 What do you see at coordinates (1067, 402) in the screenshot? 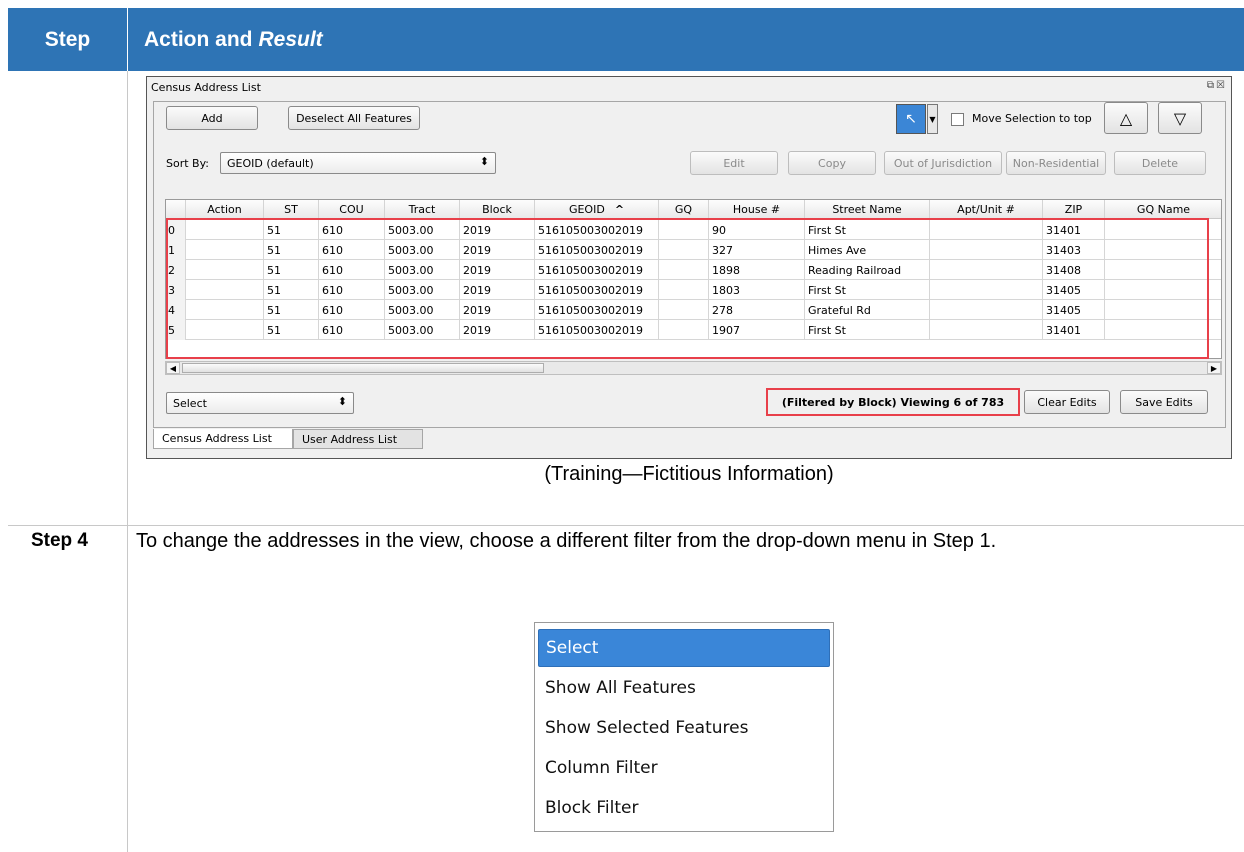
I see `clear-edits-button: Clear Edits` at bounding box center [1067, 402].